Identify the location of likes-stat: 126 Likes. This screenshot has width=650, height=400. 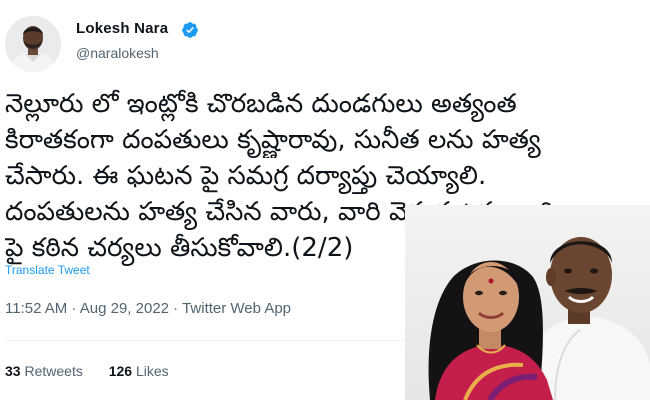
(139, 371).